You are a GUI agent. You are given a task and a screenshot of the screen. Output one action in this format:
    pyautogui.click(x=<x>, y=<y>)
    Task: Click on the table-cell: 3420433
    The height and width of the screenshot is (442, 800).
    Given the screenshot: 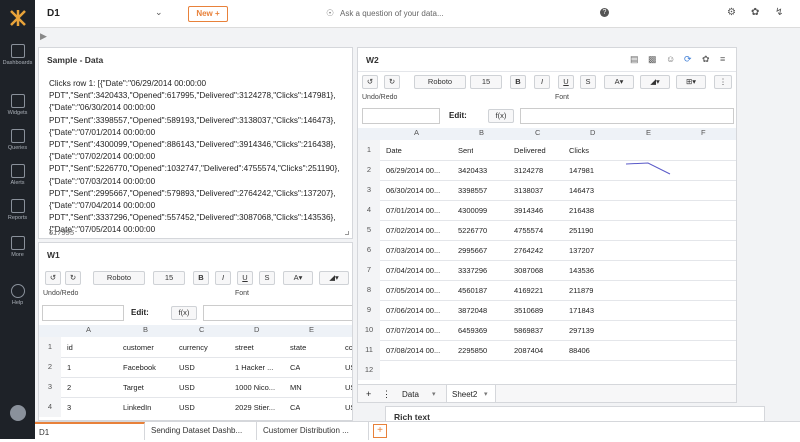 What is the action you would take?
    pyautogui.click(x=472, y=170)
    